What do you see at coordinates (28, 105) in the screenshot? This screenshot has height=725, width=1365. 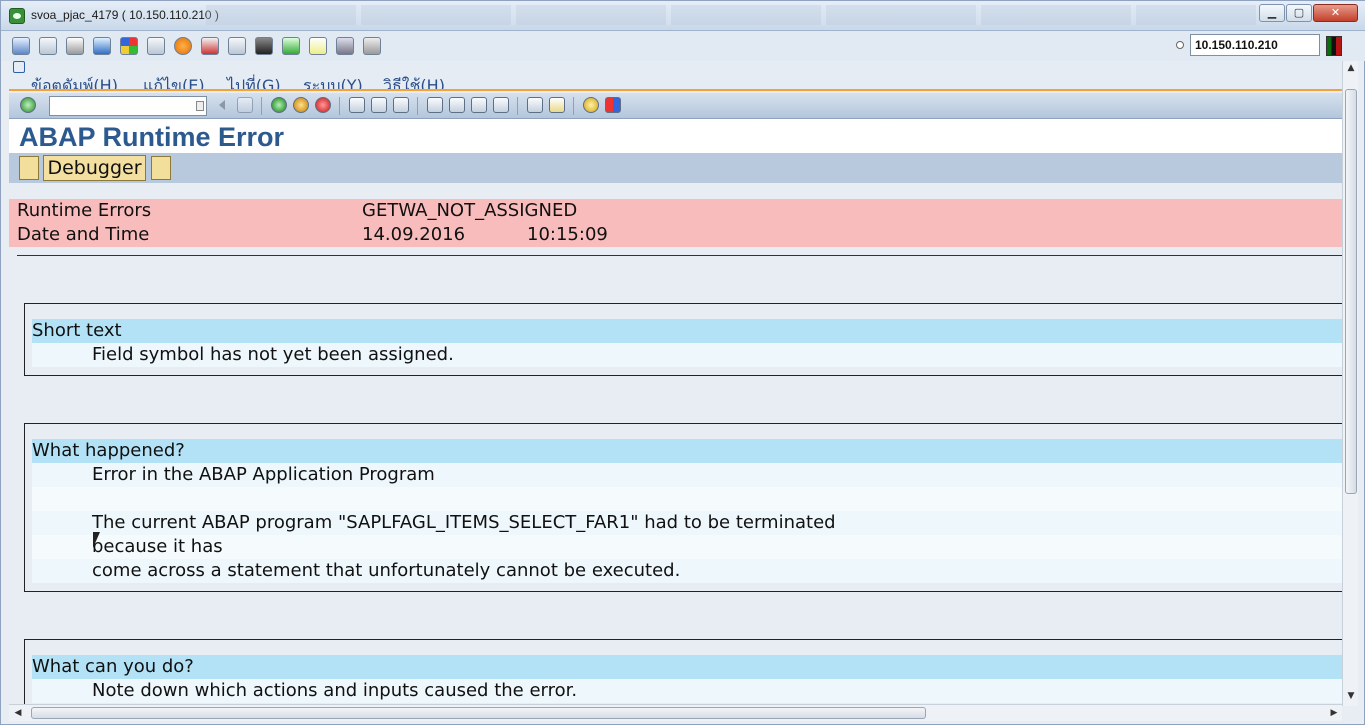 I see `enter-icon` at bounding box center [28, 105].